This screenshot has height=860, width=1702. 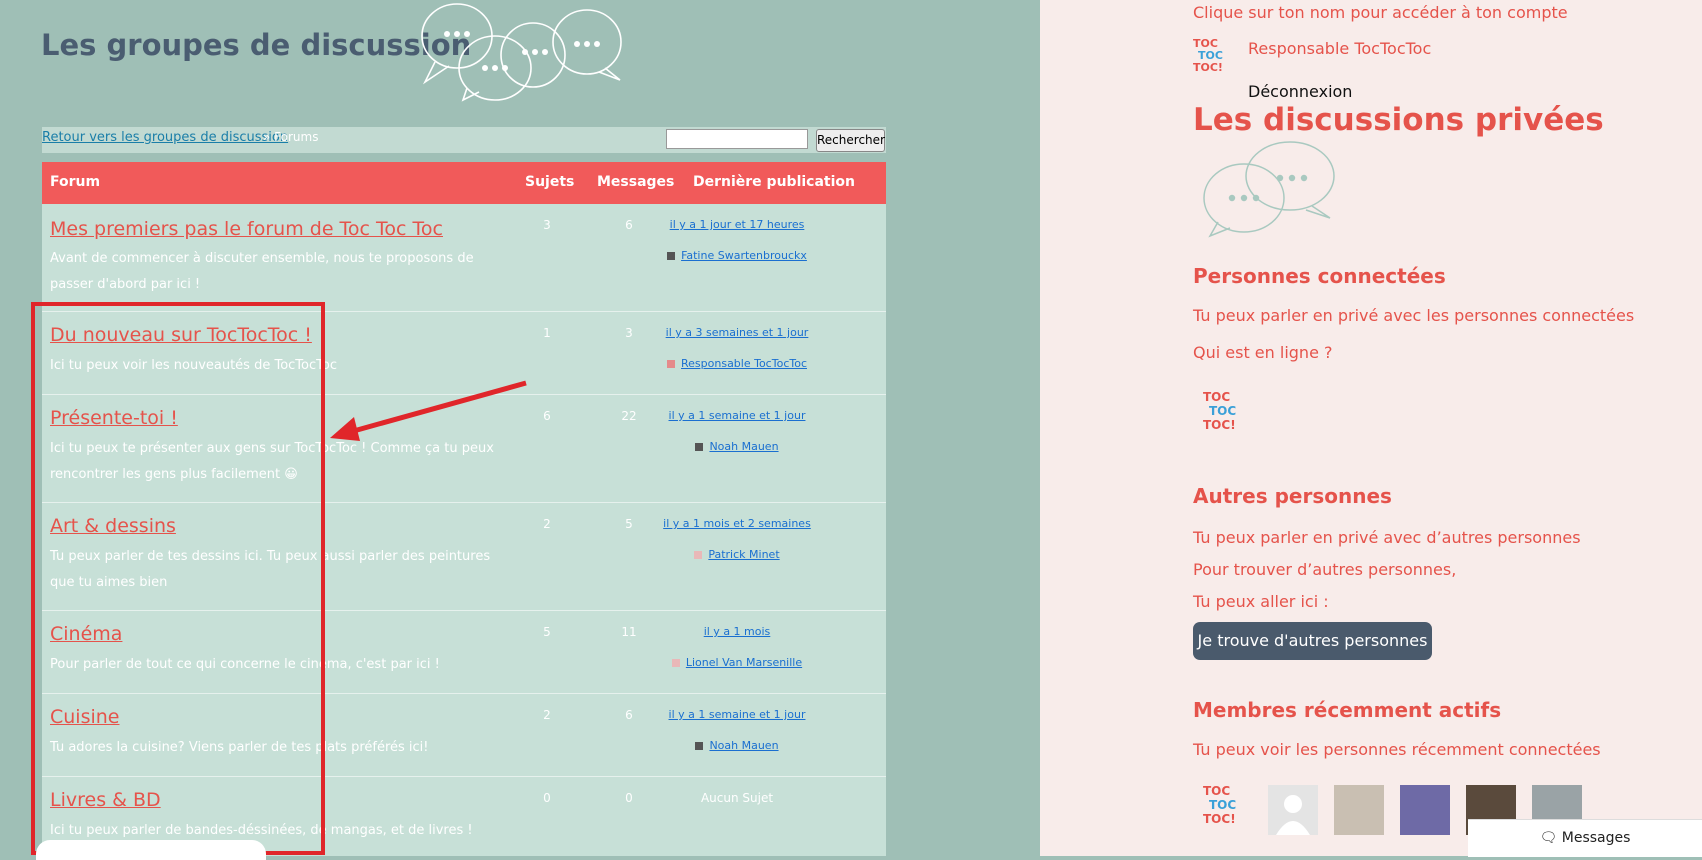 What do you see at coordinates (547, 225) in the screenshot?
I see `topics-count: 3` at bounding box center [547, 225].